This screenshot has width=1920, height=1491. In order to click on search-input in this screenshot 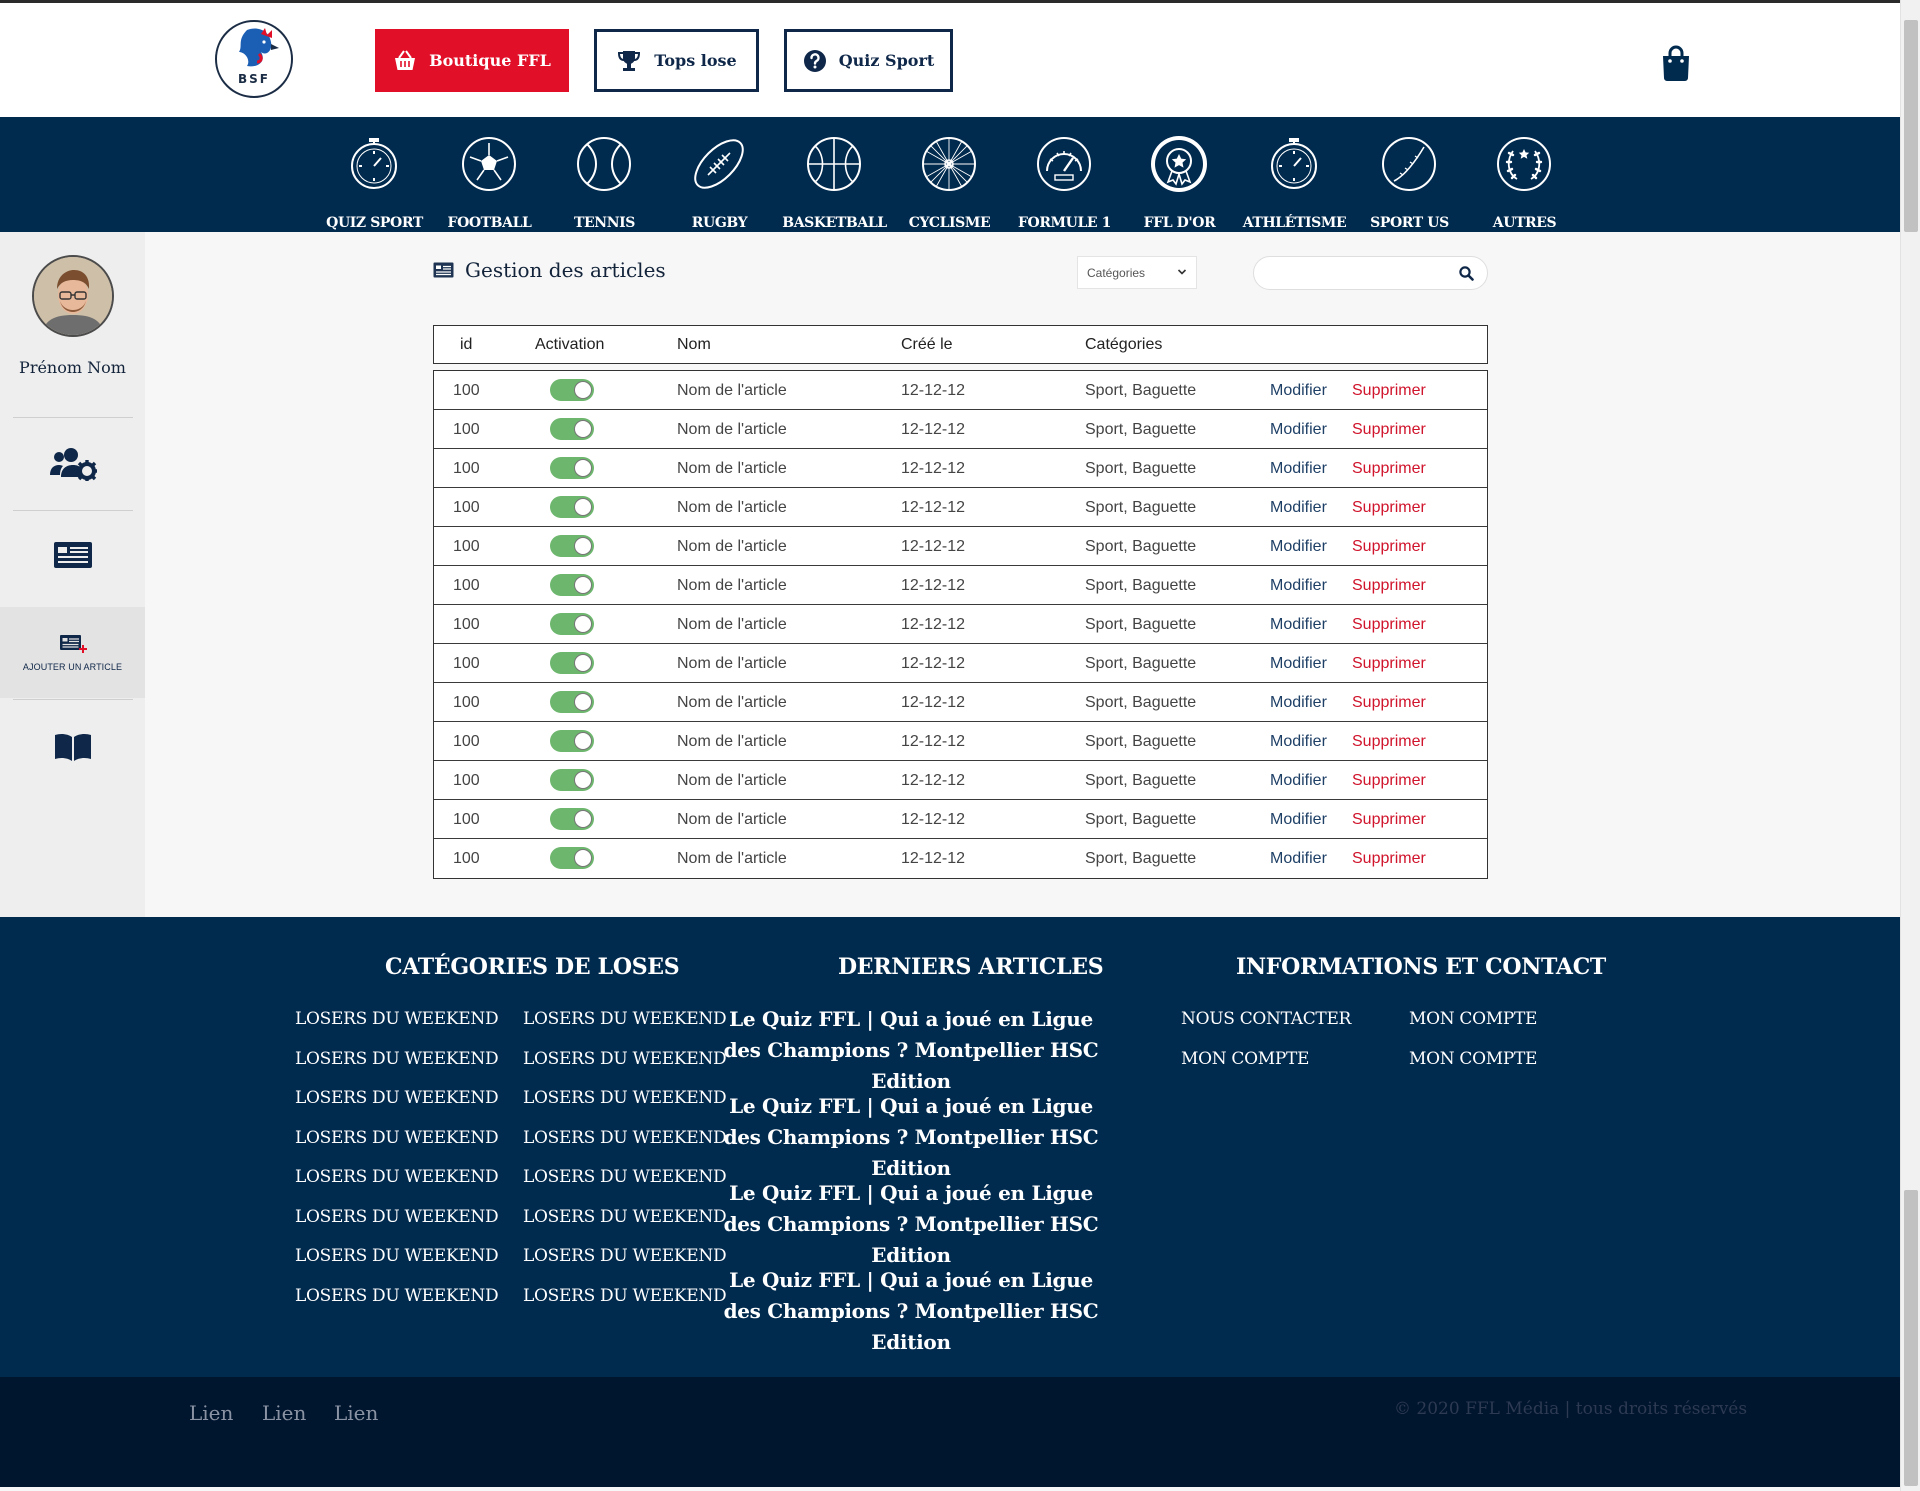, I will do `click(1358, 273)`.